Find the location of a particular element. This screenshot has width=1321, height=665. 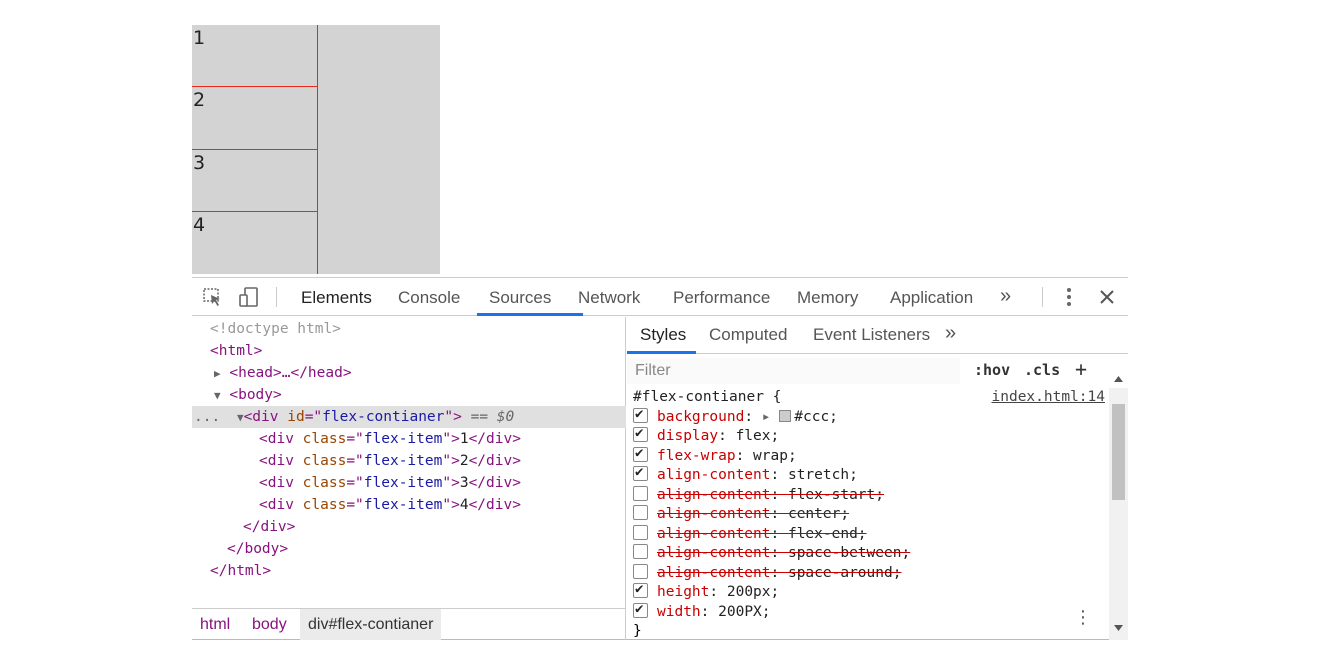

property-name: height is located at coordinates (683, 592).